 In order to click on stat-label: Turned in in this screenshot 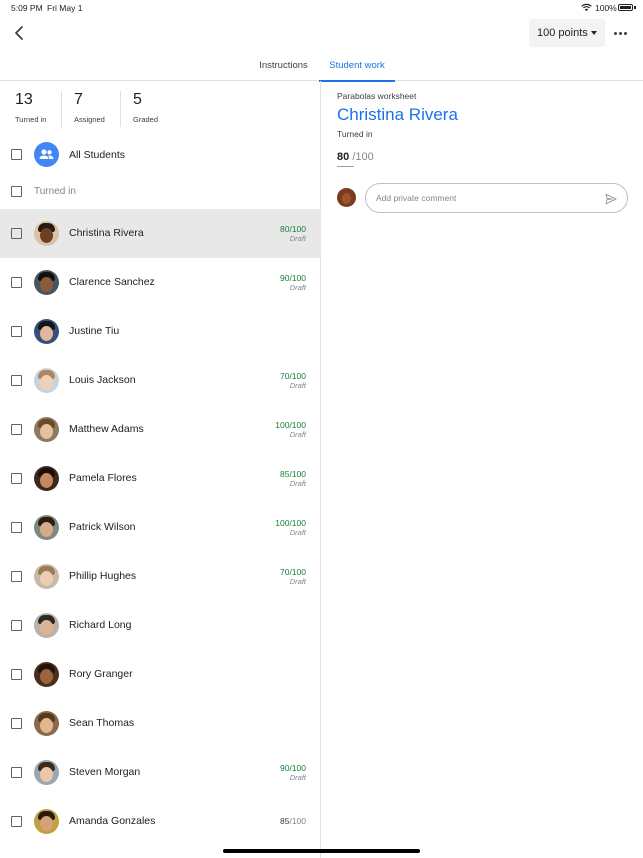, I will do `click(31, 119)`.